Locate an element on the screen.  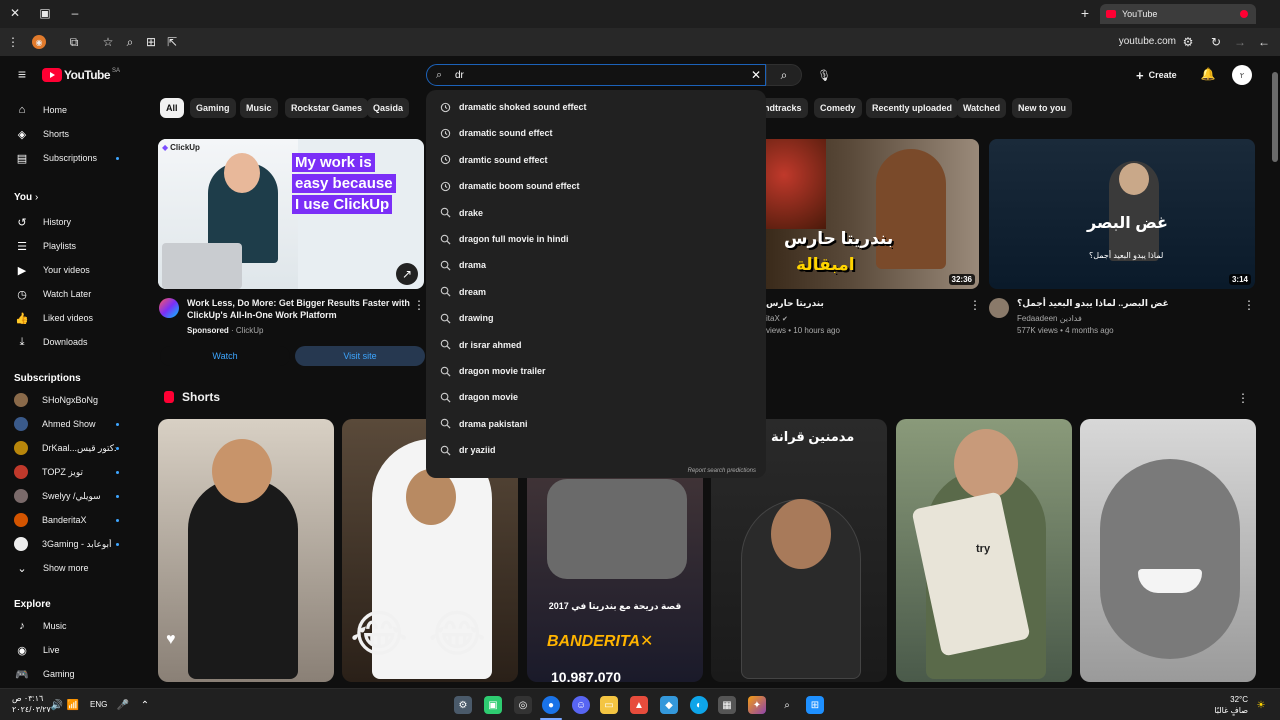
start-button-icon: ⊞ is located at coordinates (815, 705).